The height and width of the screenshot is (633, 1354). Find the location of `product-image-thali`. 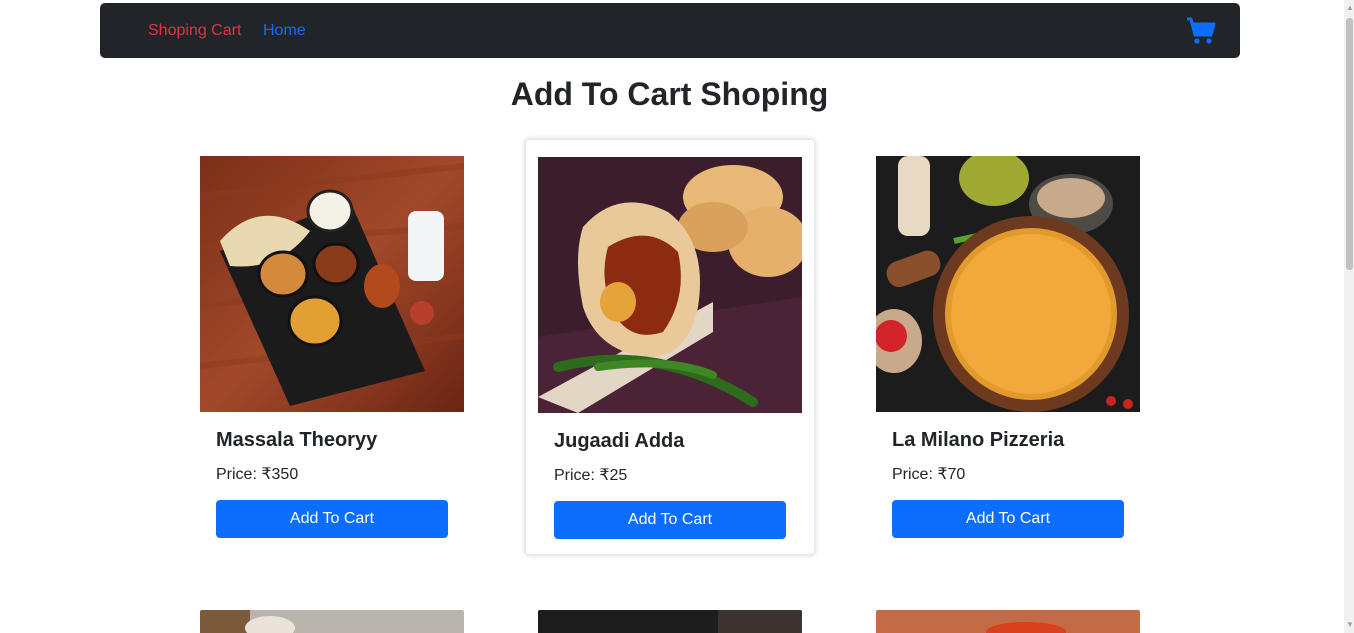

product-image-thali is located at coordinates (332, 284).